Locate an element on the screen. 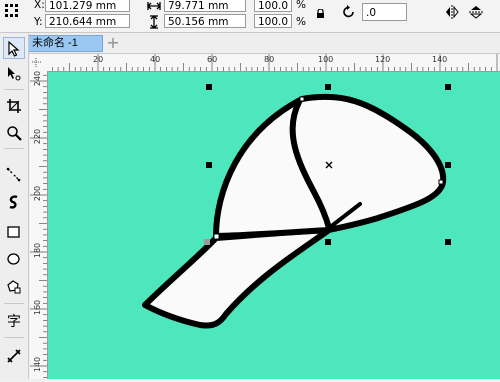  ellipse-tool is located at coordinates (14, 259).